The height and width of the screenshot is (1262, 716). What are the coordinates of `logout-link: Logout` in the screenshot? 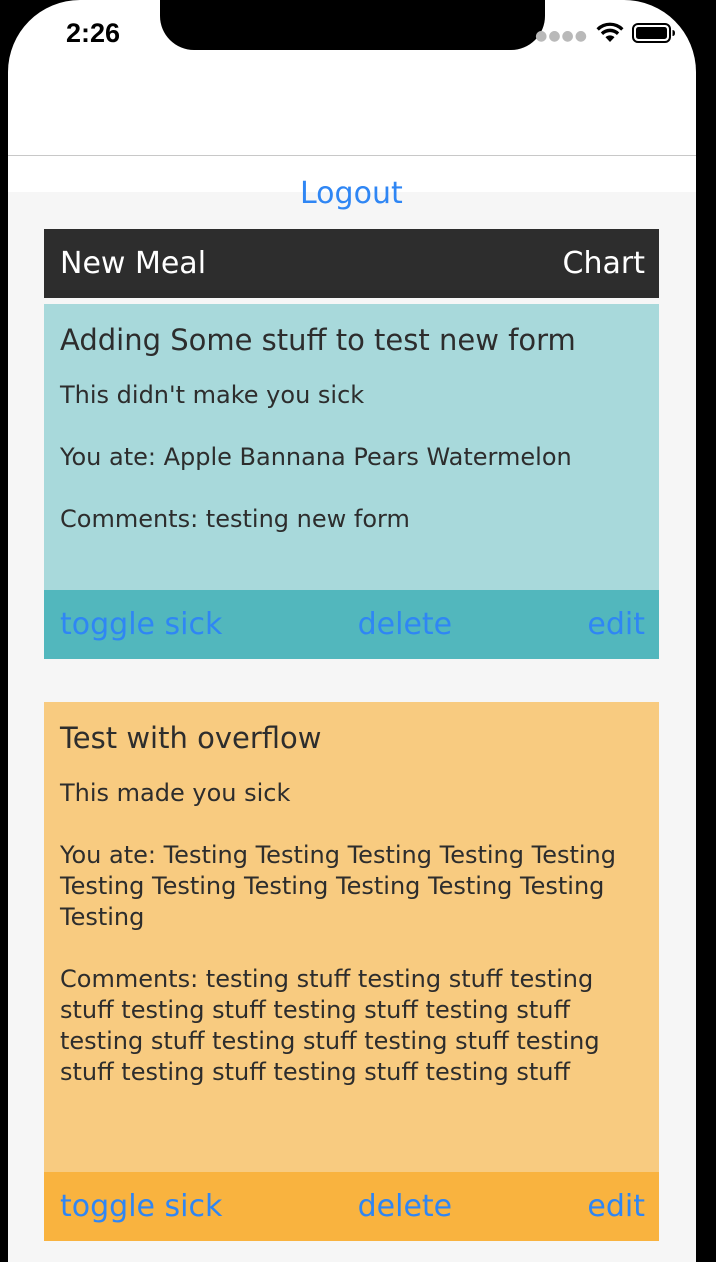 It's located at (351, 193).